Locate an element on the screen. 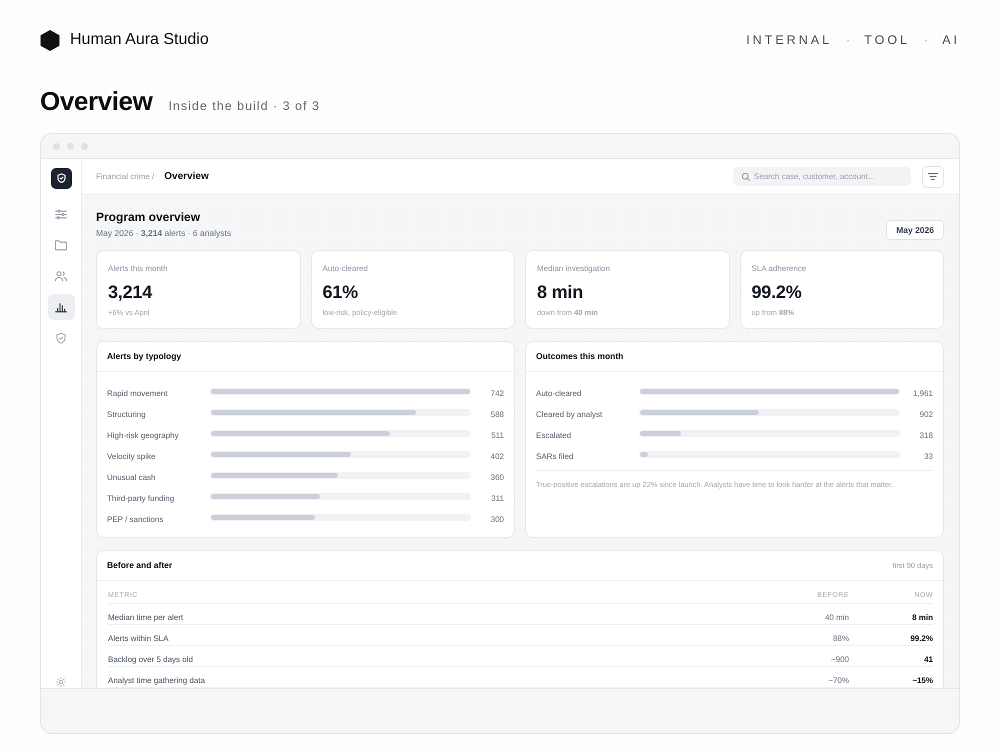 The height and width of the screenshot is (750, 1000). period-button: May 2026 is located at coordinates (915, 230).